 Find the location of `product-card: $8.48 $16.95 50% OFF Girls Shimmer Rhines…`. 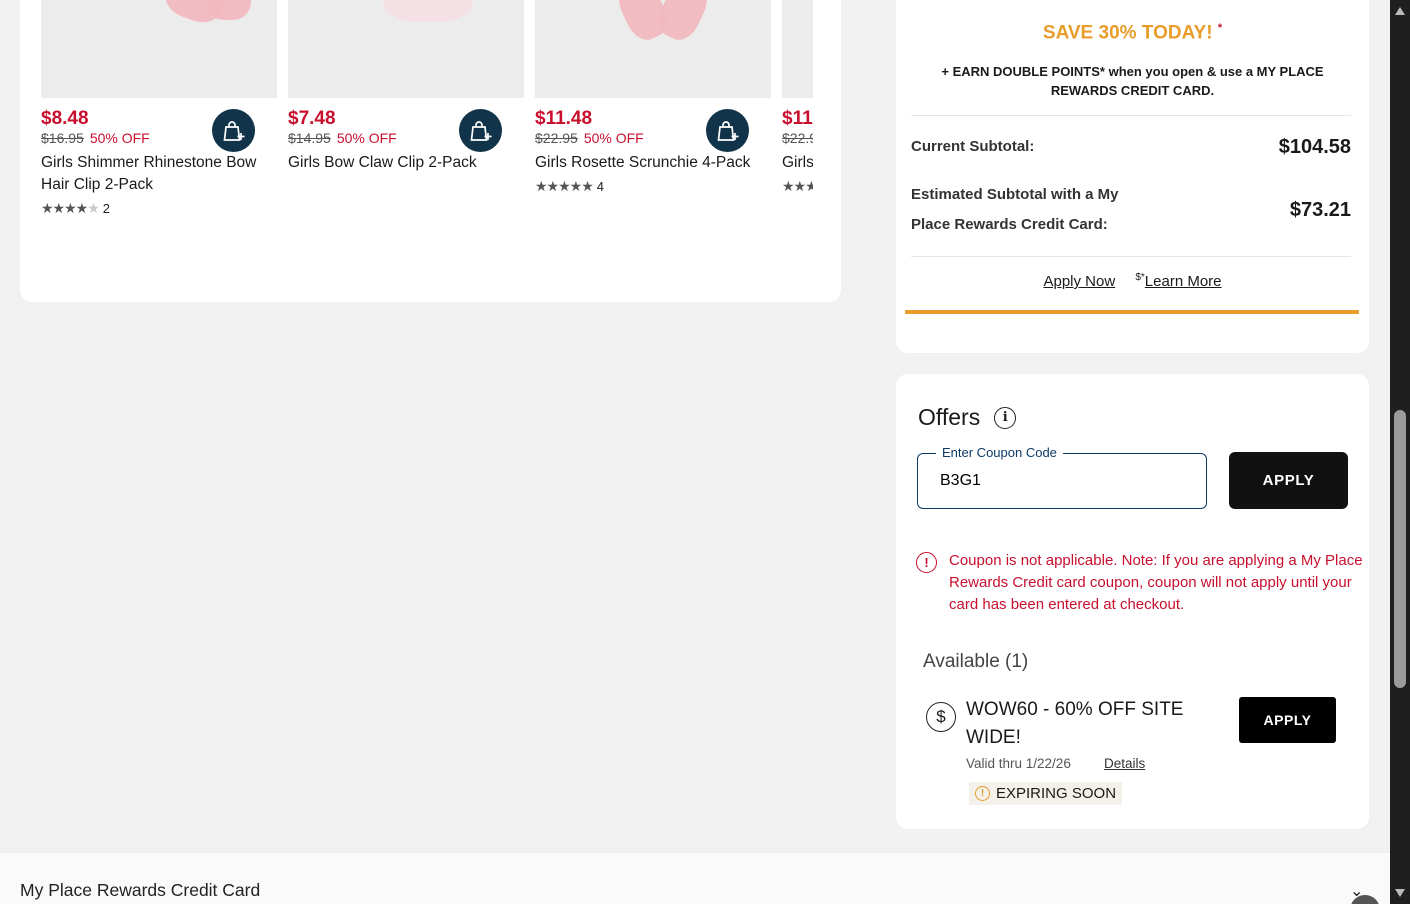

product-card: $8.48 $16.95 50% OFF Girls Shimmer Rhines… is located at coordinates (159, 108).